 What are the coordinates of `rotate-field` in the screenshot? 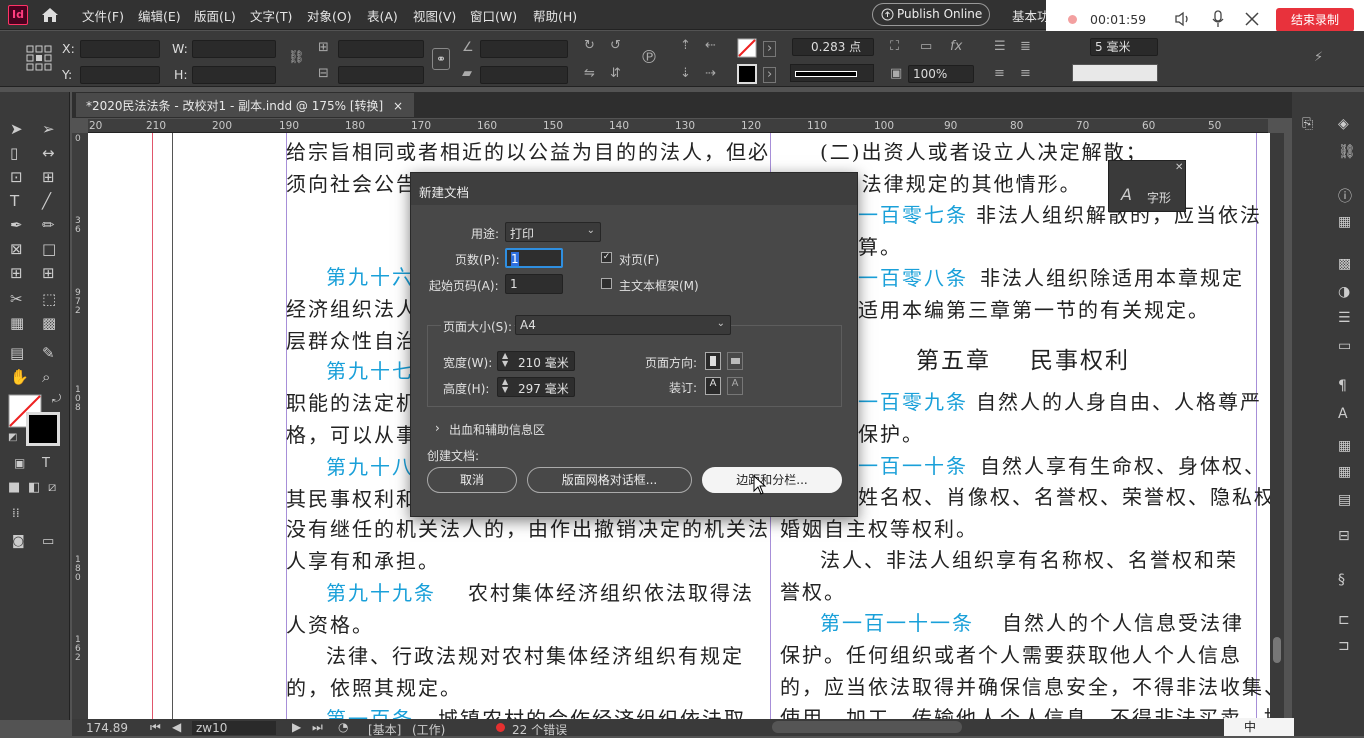 It's located at (524, 49).